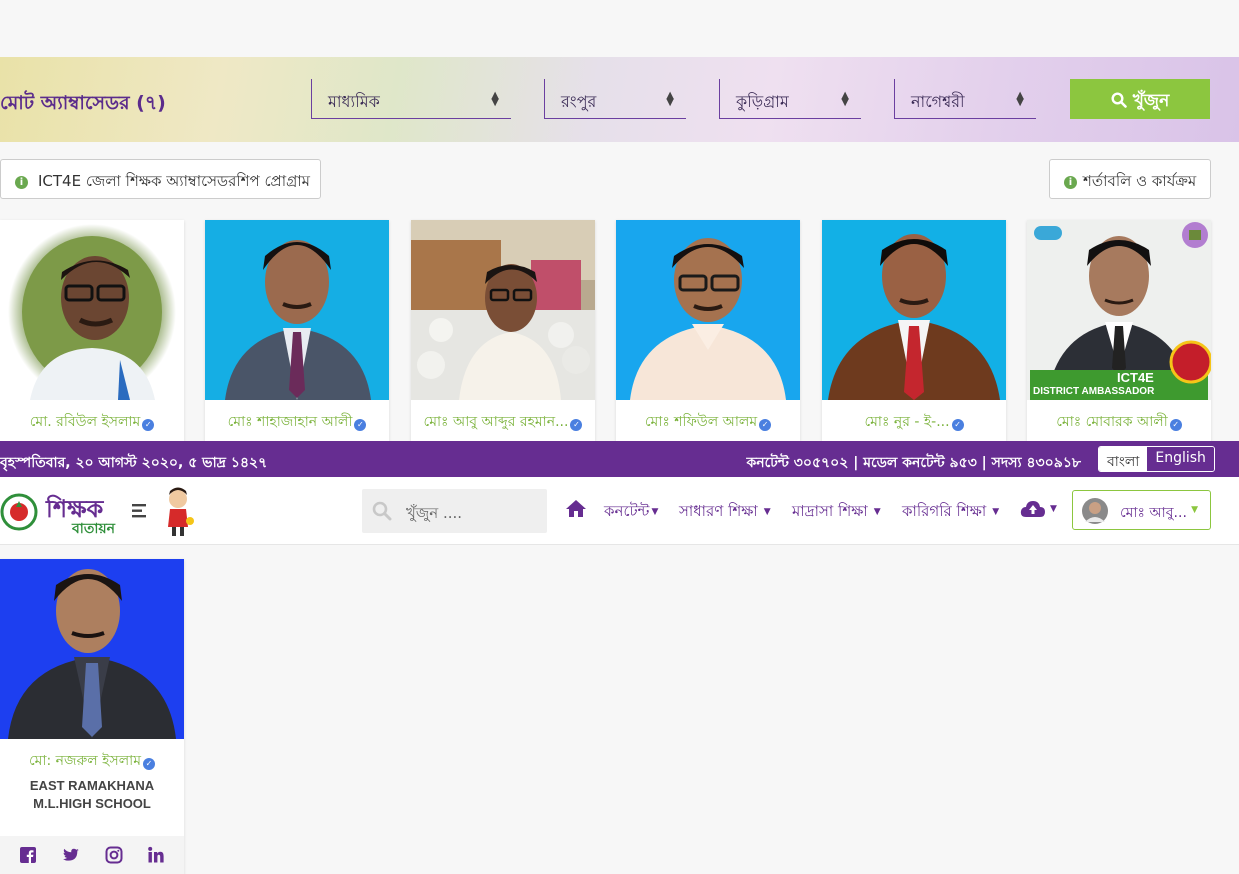 The height and width of the screenshot is (874, 1239). What do you see at coordinates (1135, 377) in the screenshot?
I see `ambassador-badge-line1: ICT4E` at bounding box center [1135, 377].